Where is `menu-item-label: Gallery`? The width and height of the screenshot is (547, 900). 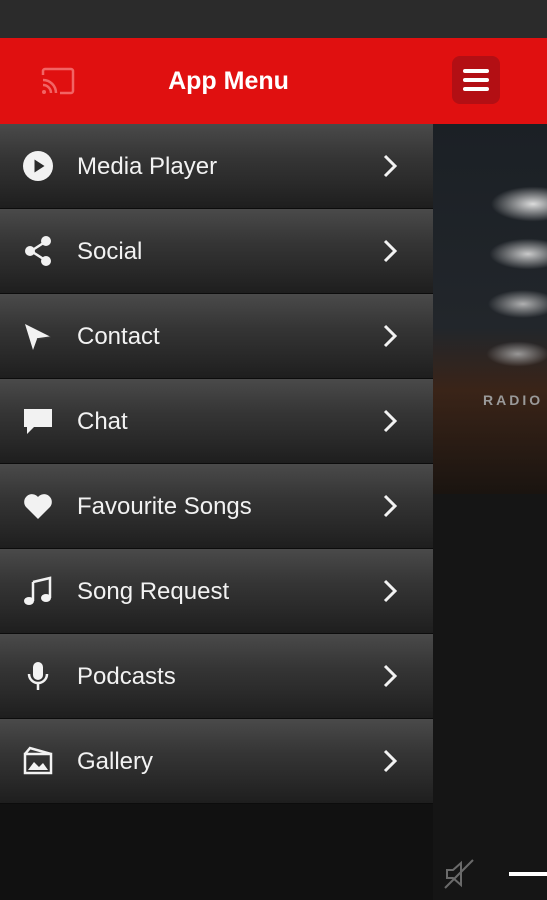
menu-item-label: Gallery is located at coordinates (115, 761).